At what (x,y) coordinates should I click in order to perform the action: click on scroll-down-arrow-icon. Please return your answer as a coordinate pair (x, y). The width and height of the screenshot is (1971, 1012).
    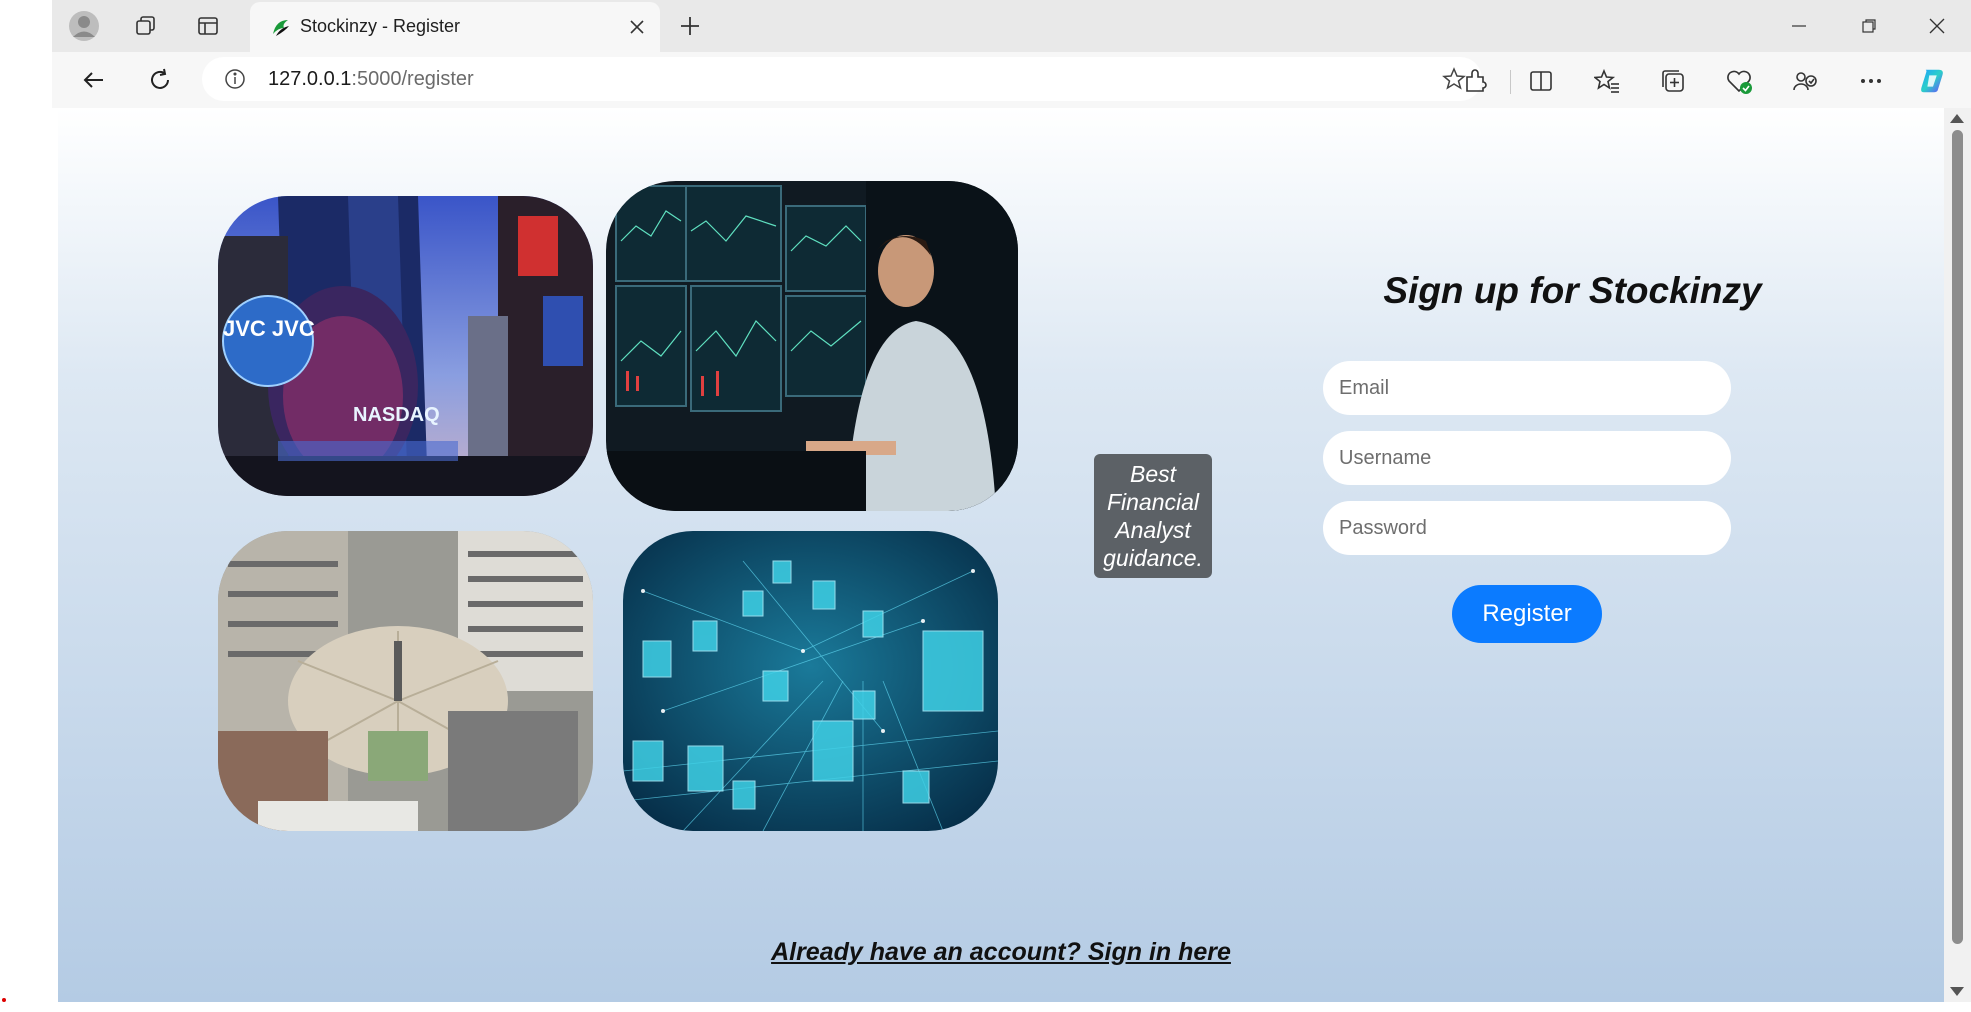
    Looking at the image, I should click on (1957, 991).